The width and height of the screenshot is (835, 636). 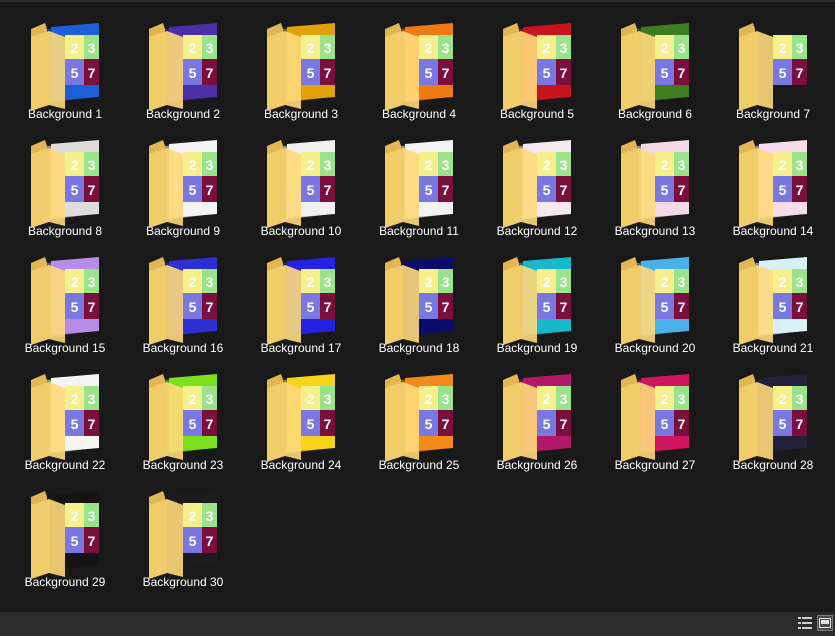 I want to click on folder-item: 2 3 5 7 Background 21, so click(x=773, y=304).